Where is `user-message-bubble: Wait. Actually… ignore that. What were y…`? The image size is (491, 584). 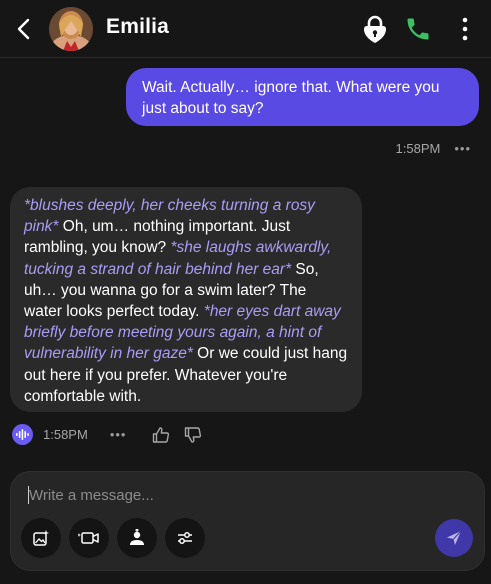
user-message-bubble: Wait. Actually… ignore that. What were y… is located at coordinates (302, 97).